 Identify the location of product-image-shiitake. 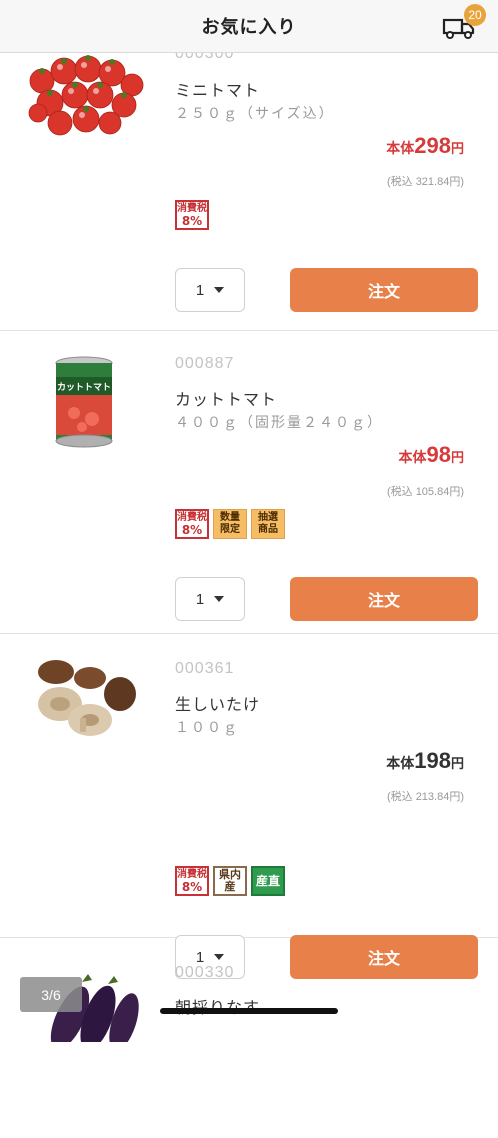
(85, 702).